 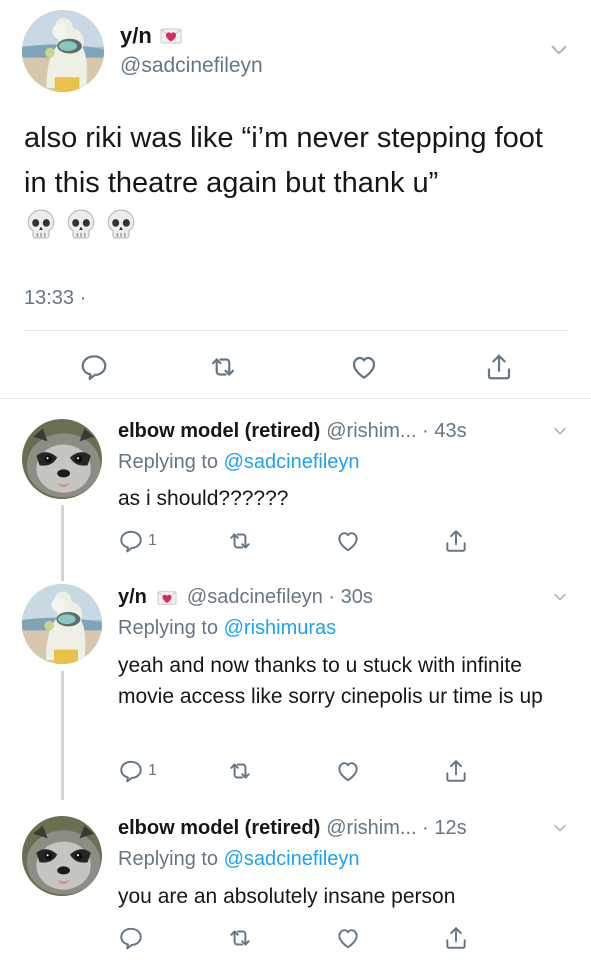 What do you see at coordinates (396, 828) in the screenshot?
I see `handle-and-time: @rishim... · 12s` at bounding box center [396, 828].